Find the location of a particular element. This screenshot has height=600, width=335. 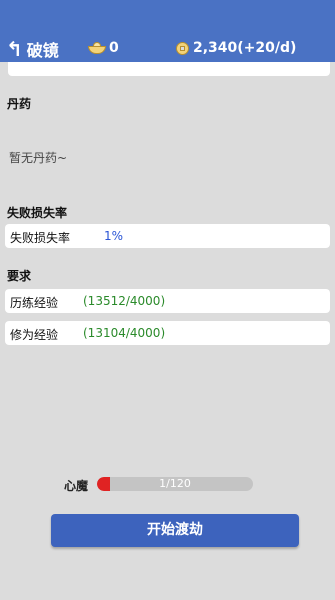

requirements-section-title: 要求 is located at coordinates (19, 276).